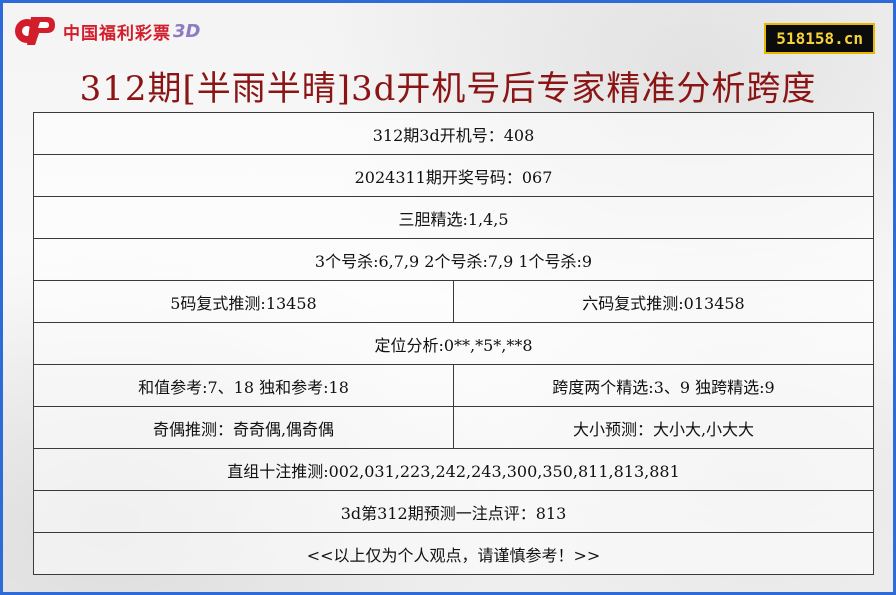 This screenshot has width=896, height=595. I want to click on disclaimer-cell: <<以上仅为个人观点，请谨慎参考！>>, so click(453, 553).